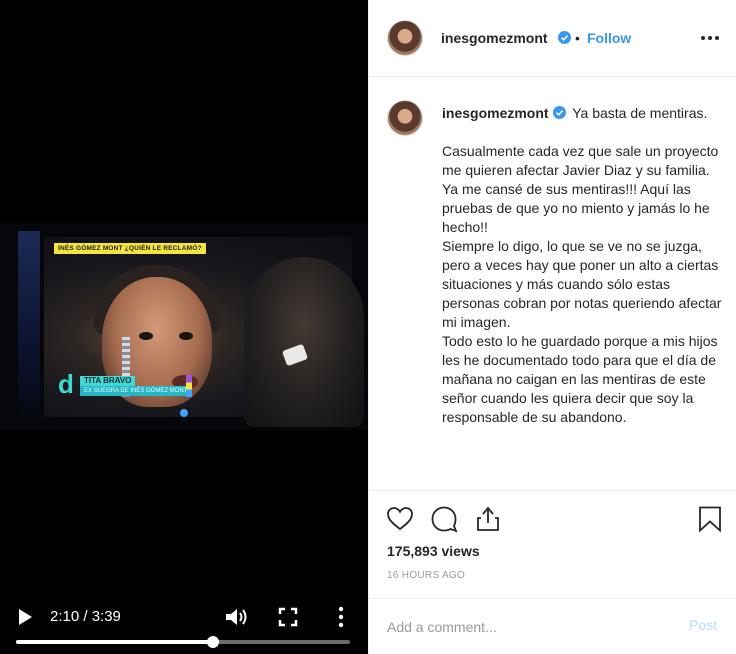  What do you see at coordinates (495, 113) in the screenshot?
I see `caption-username: inesgomezmont` at bounding box center [495, 113].